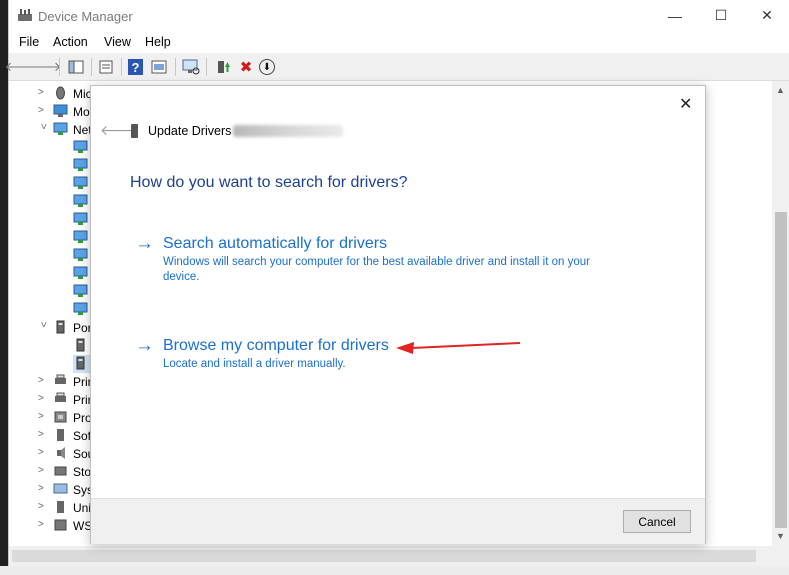  What do you see at coordinates (158, 42) in the screenshot?
I see `menu-help: Help` at bounding box center [158, 42].